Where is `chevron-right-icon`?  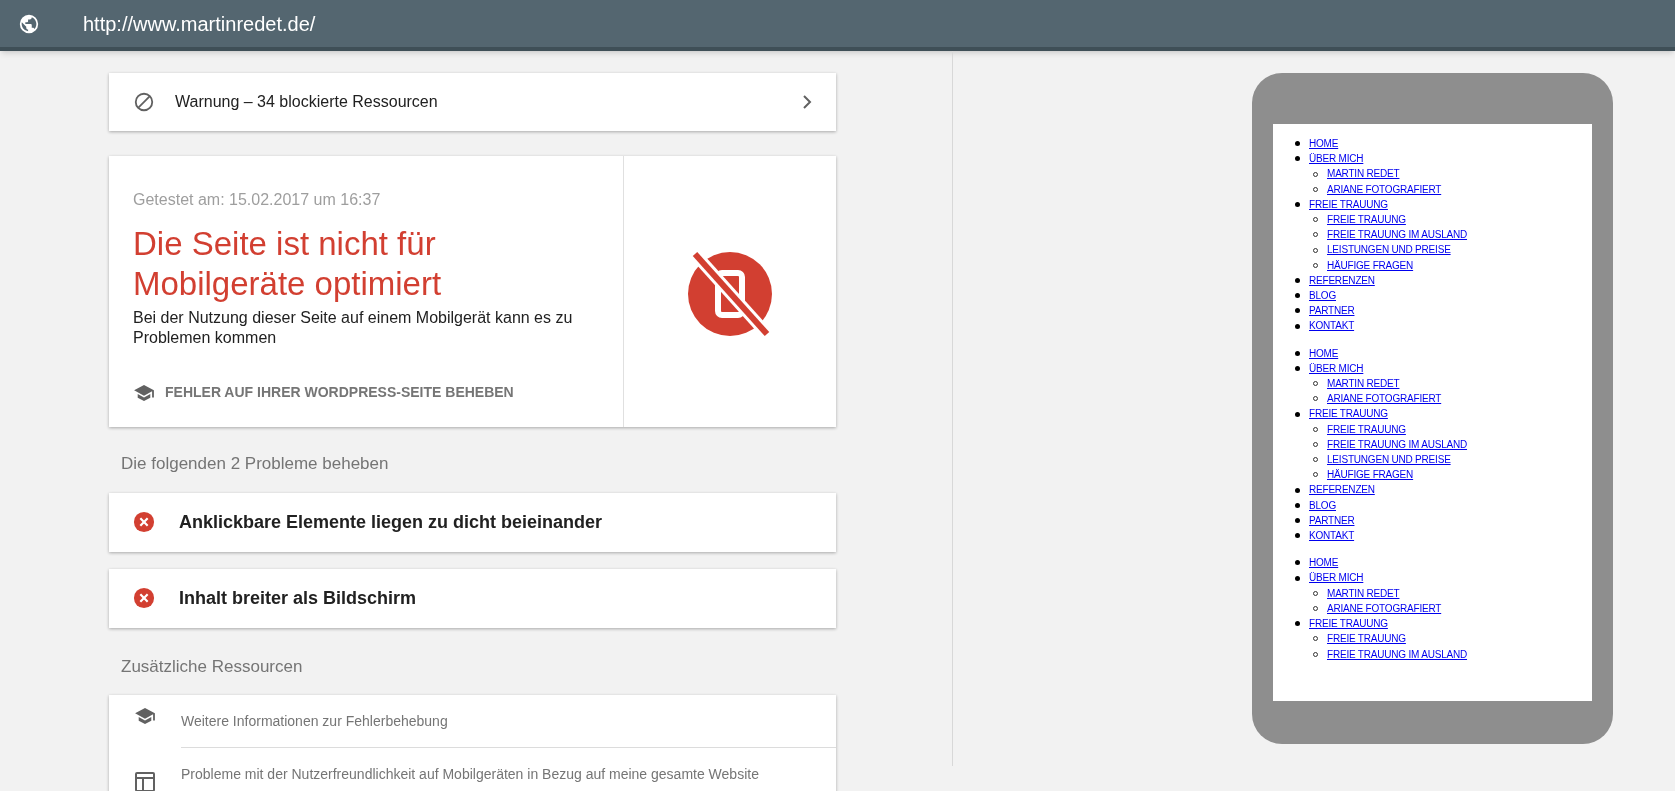 chevron-right-icon is located at coordinates (807, 102).